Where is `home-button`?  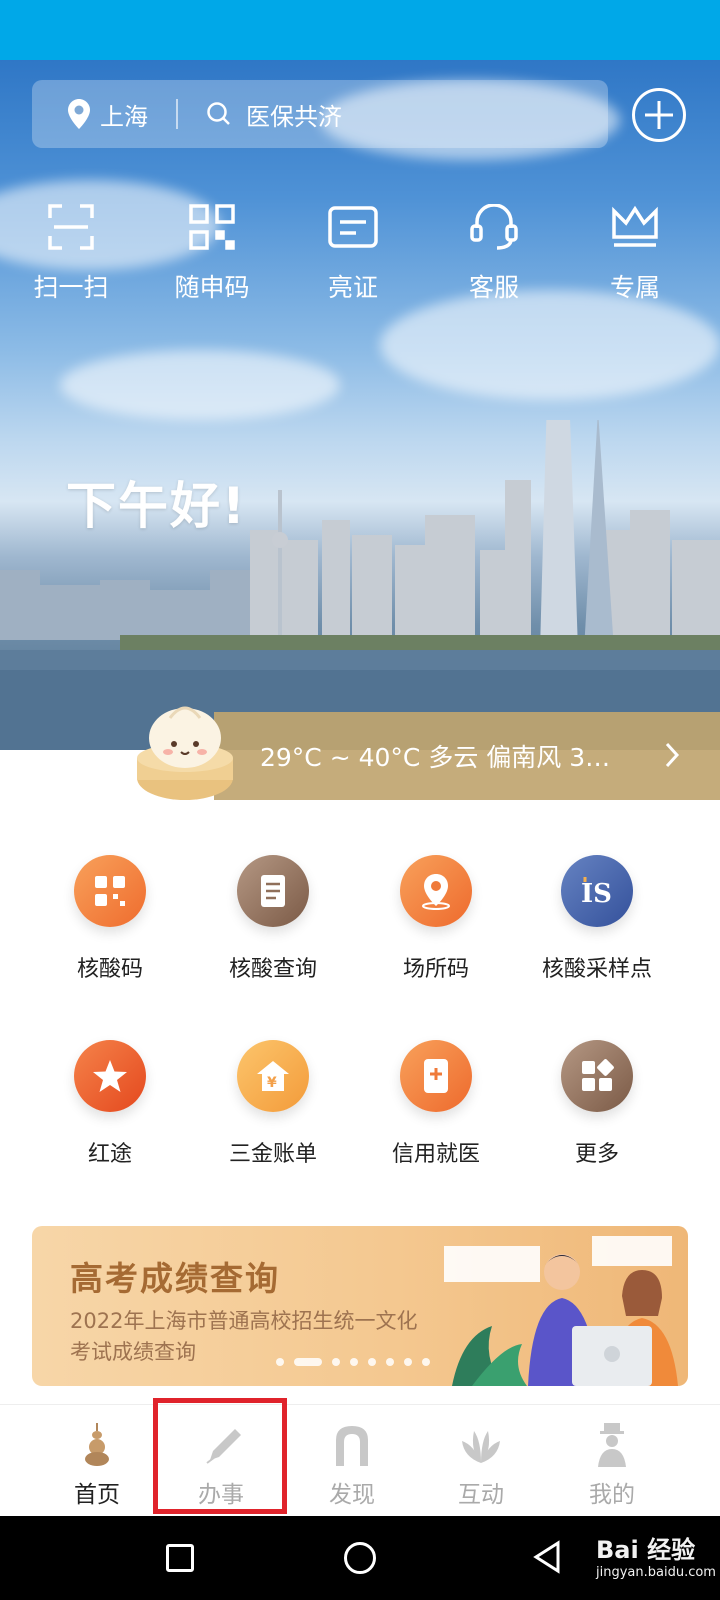 home-button is located at coordinates (360, 1558).